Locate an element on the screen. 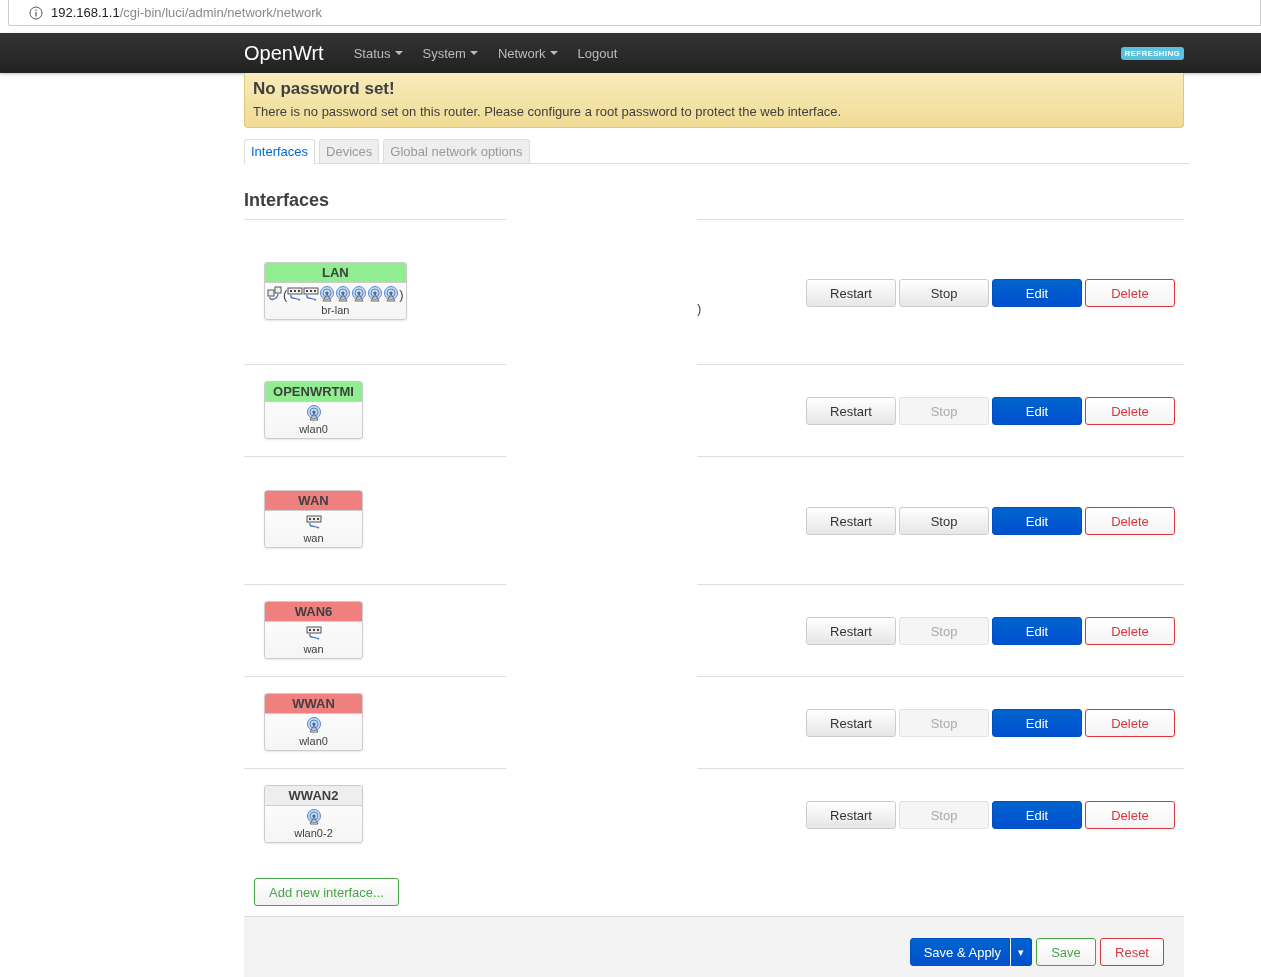  section-title: Interfaces is located at coordinates (287, 201).